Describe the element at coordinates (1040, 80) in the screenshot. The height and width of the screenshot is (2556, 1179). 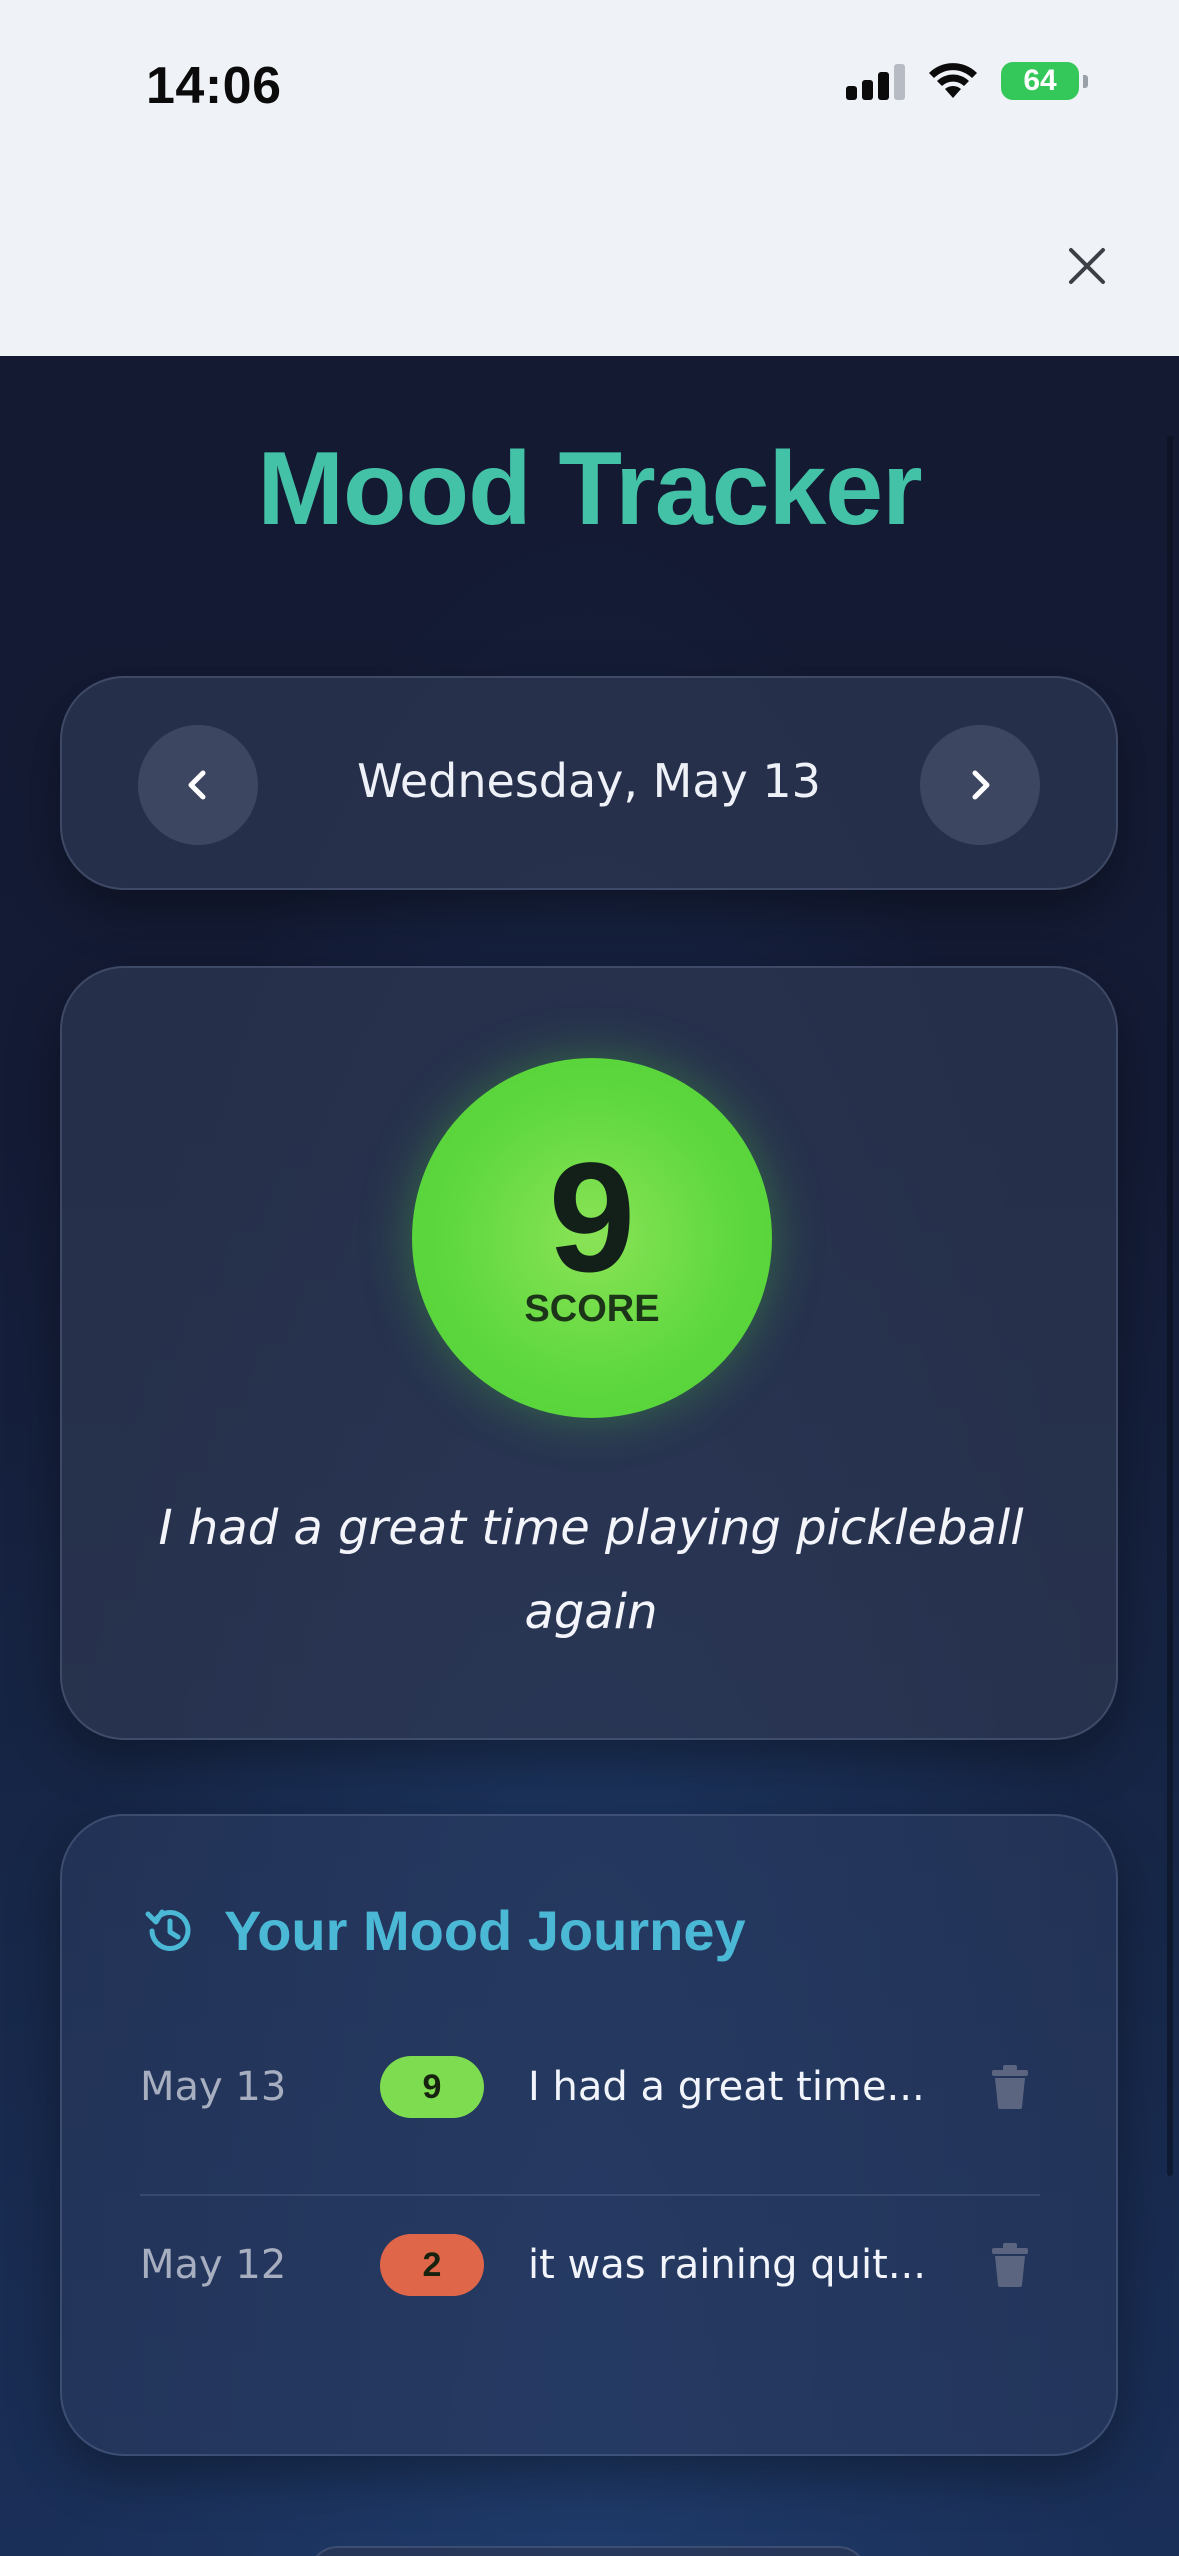
I see `battery-level: 64` at that location.